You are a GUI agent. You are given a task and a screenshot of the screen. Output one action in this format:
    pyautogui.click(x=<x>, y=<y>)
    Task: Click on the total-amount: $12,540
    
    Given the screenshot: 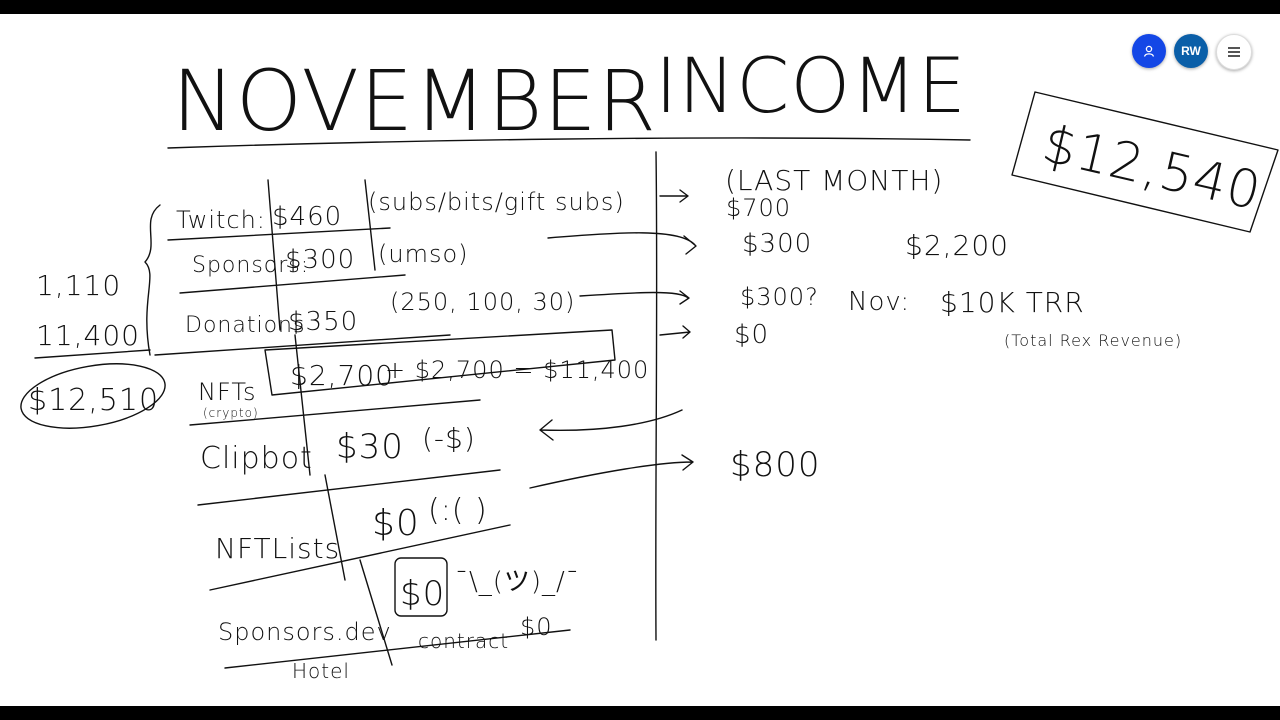 What is the action you would take?
    pyautogui.click(x=1152, y=168)
    